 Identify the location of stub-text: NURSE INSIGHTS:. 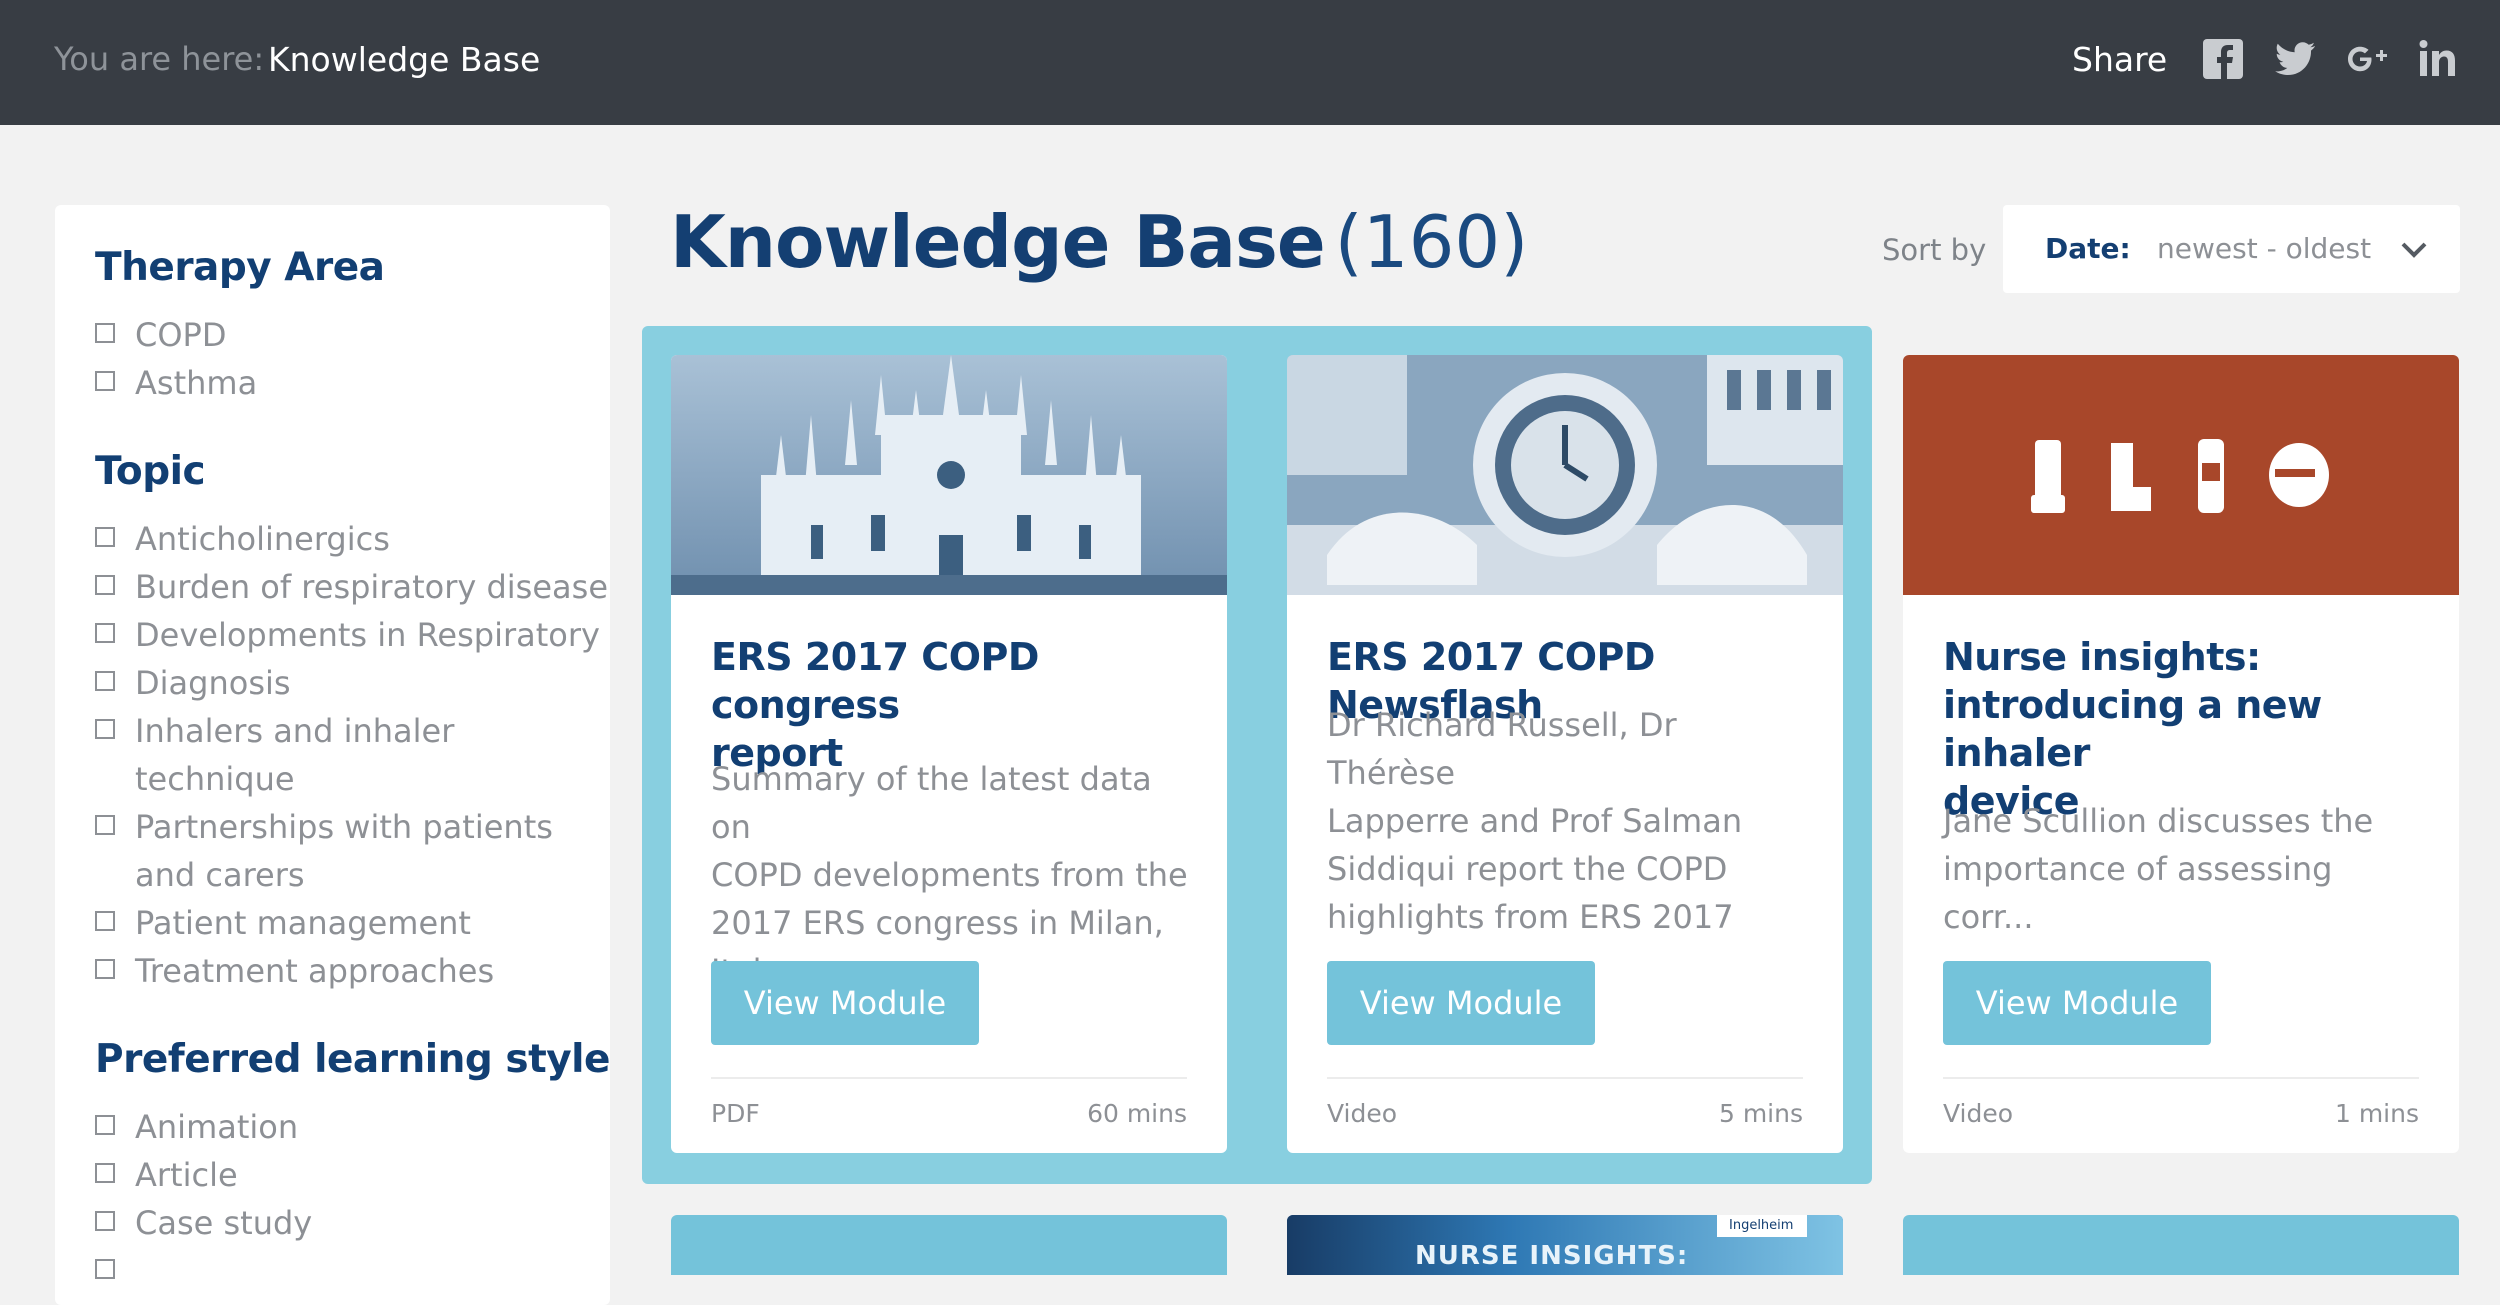
(1552, 1256).